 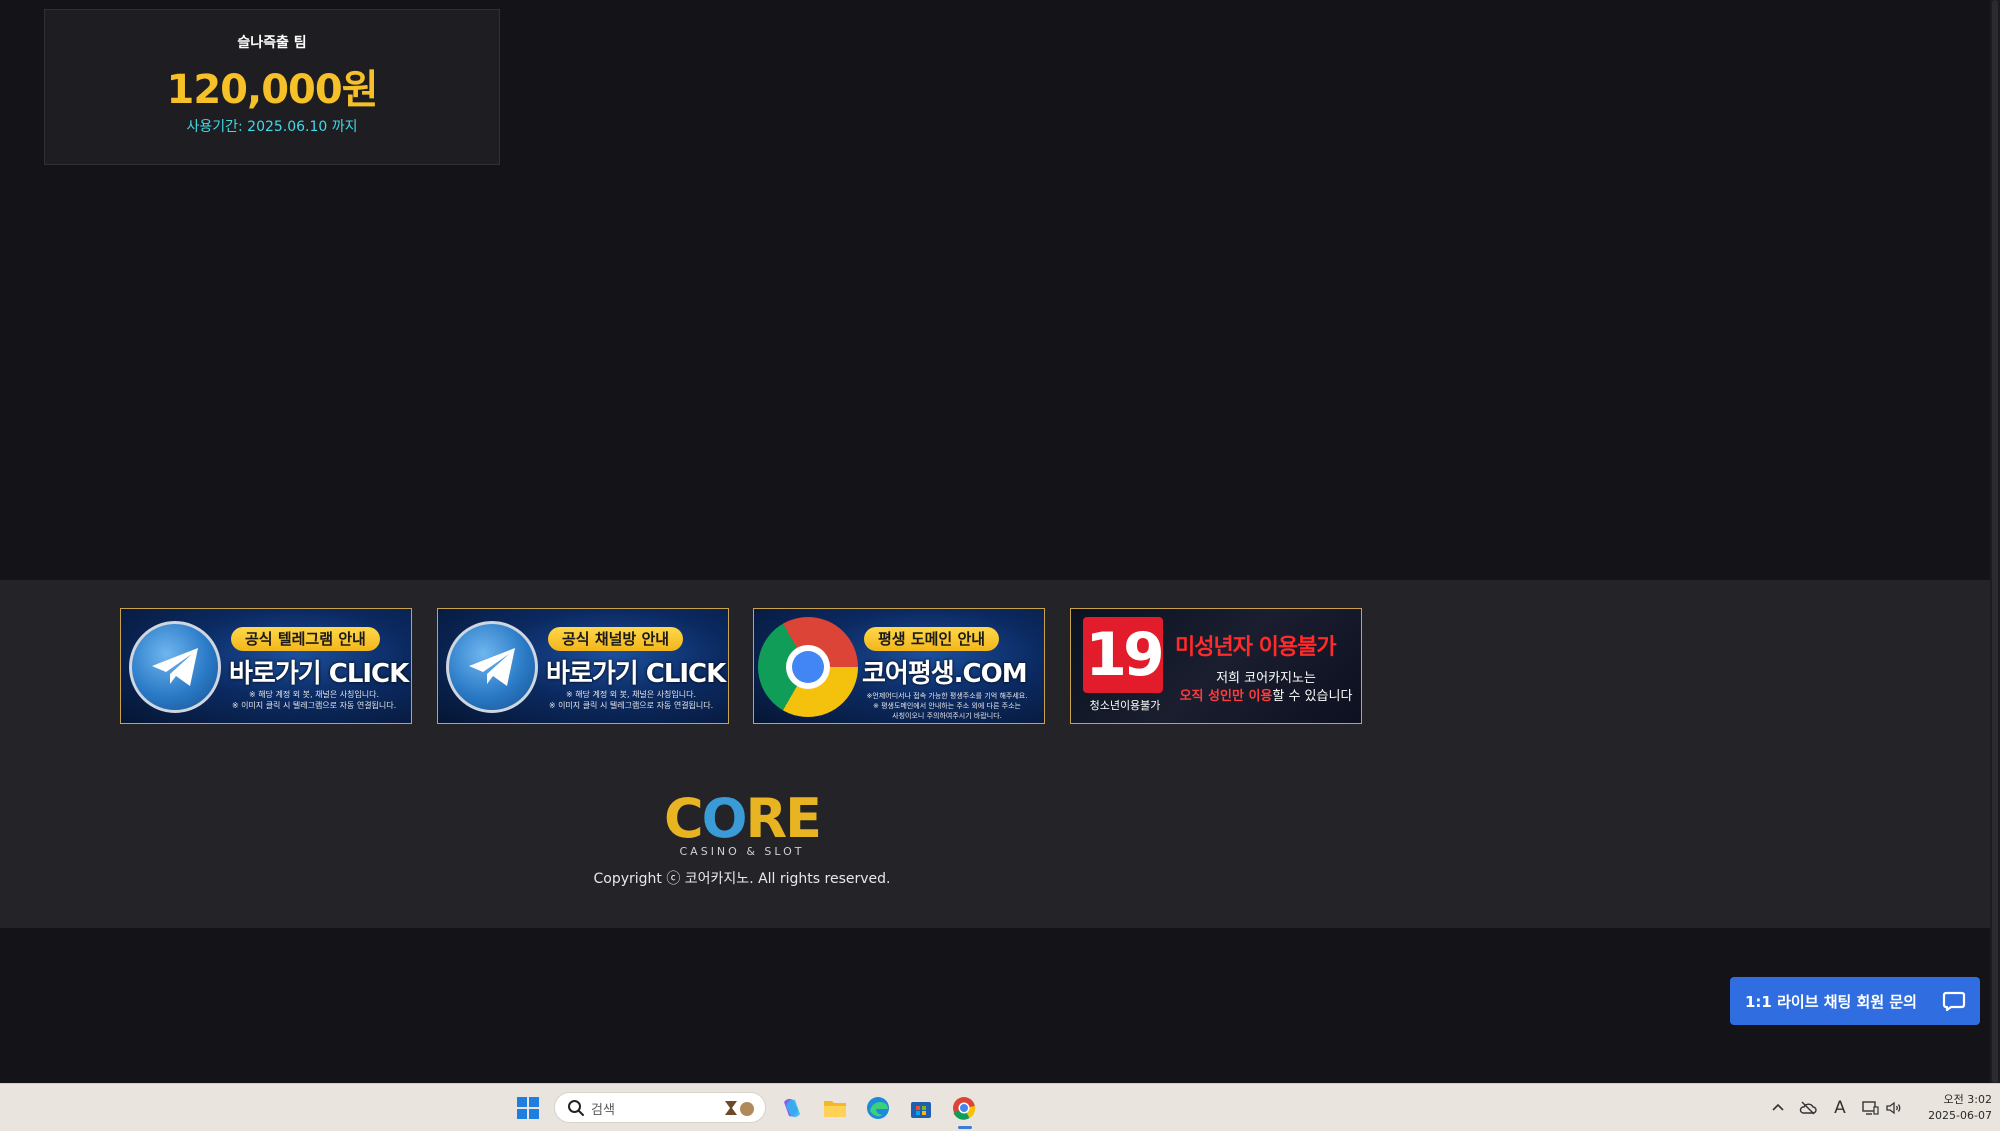 I want to click on core-logo: CORE CASINO & SLOT, so click(x=742, y=823).